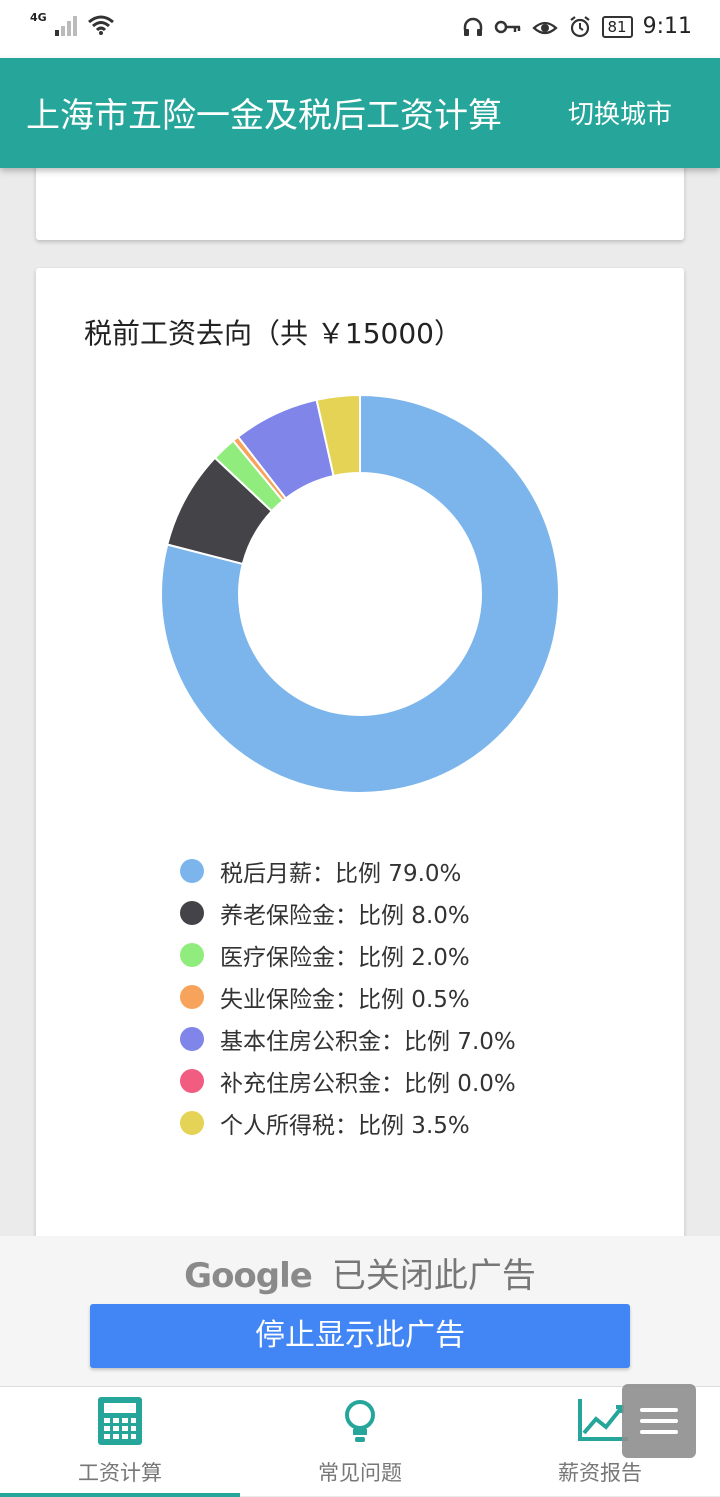 This screenshot has height=1497, width=720. I want to click on ad-panel: Google 已关闭此广告 停止显示此广告, so click(360, 1311).